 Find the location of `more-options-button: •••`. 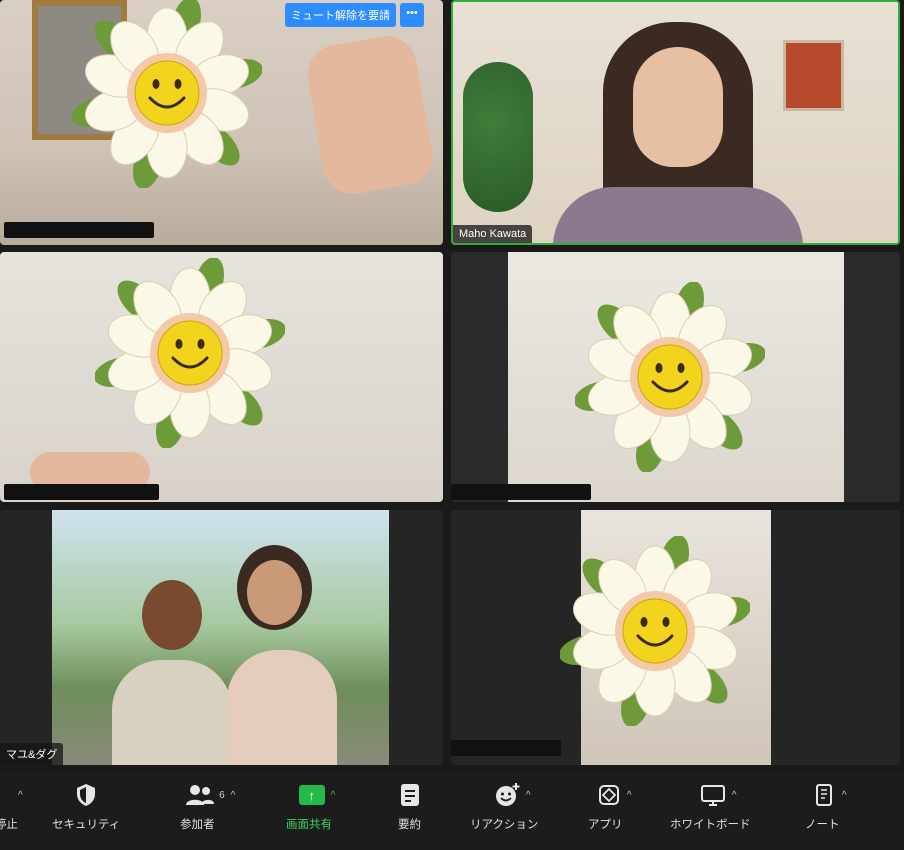

more-options-button: ••• is located at coordinates (412, 15).